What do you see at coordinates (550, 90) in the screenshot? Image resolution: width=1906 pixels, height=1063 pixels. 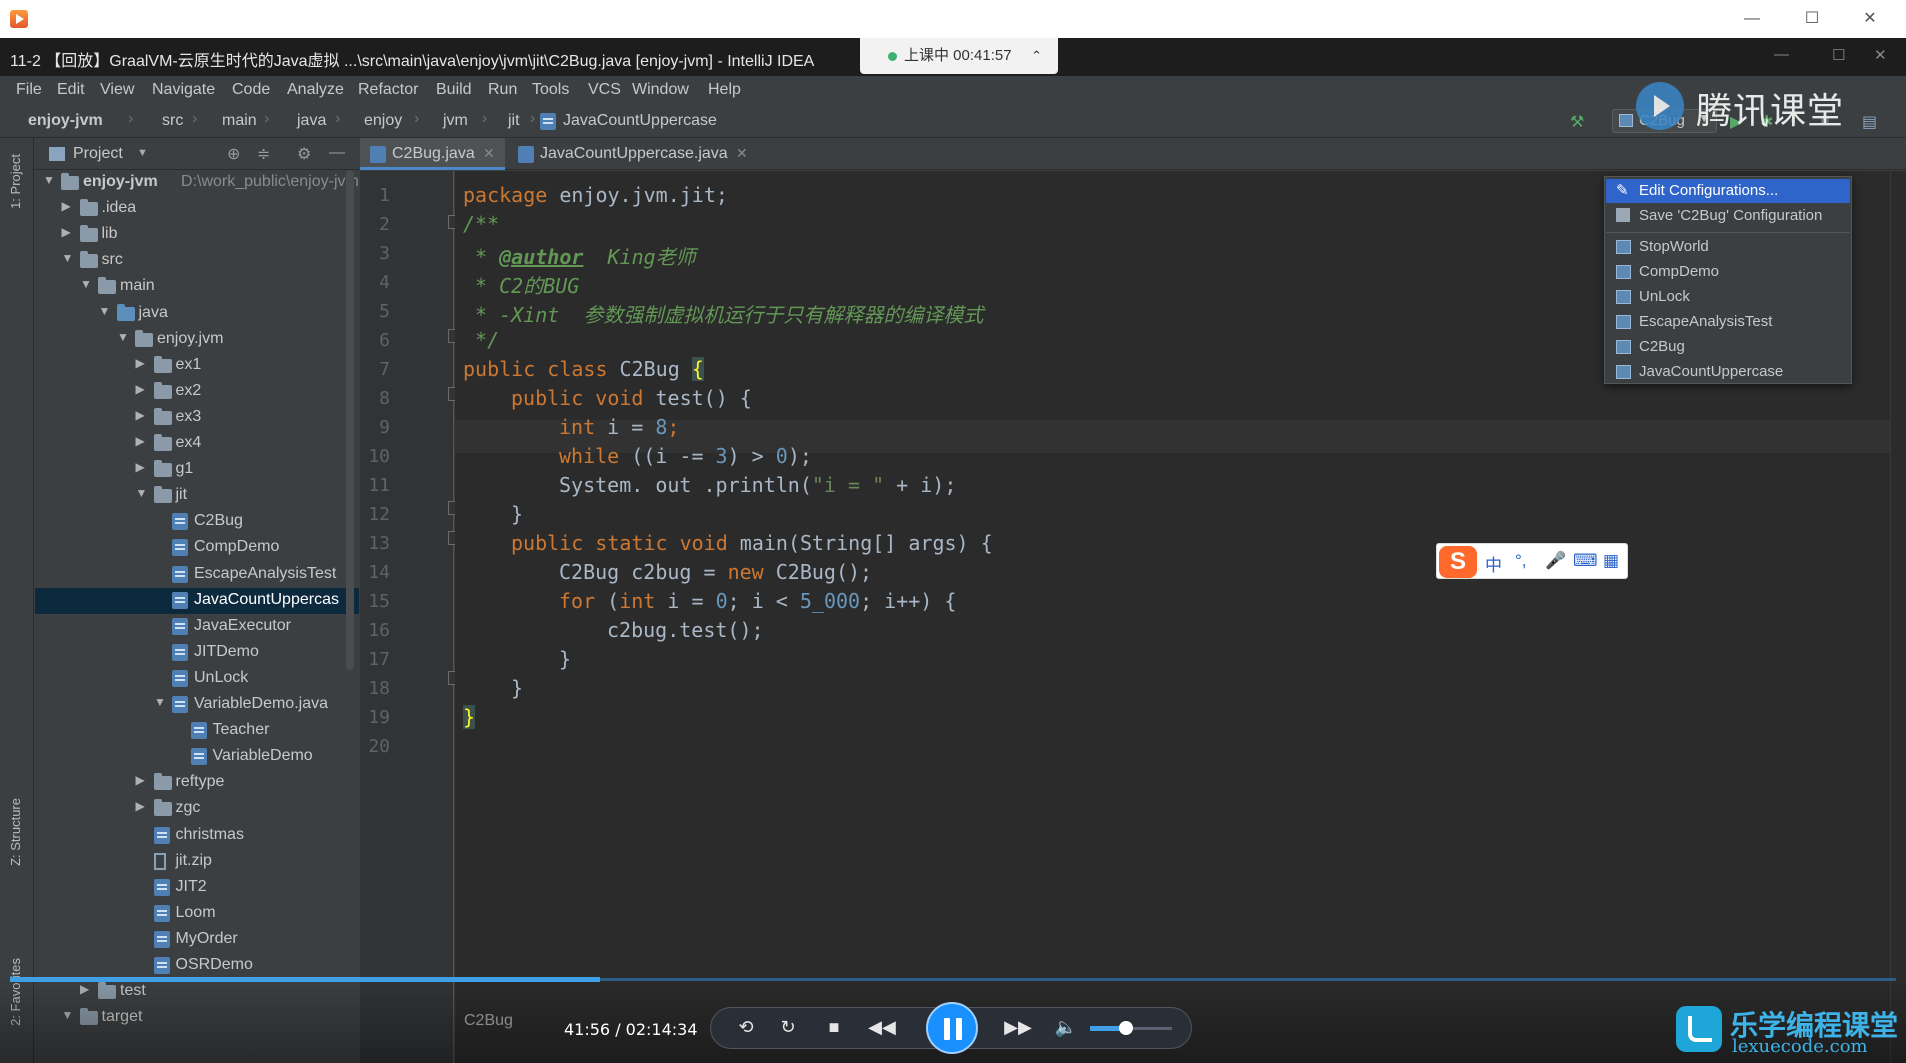 I see `menu-tools: Tools` at bounding box center [550, 90].